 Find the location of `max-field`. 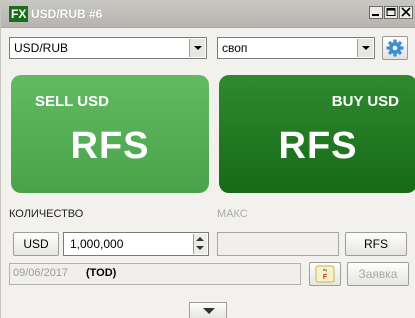

max-field is located at coordinates (278, 244).